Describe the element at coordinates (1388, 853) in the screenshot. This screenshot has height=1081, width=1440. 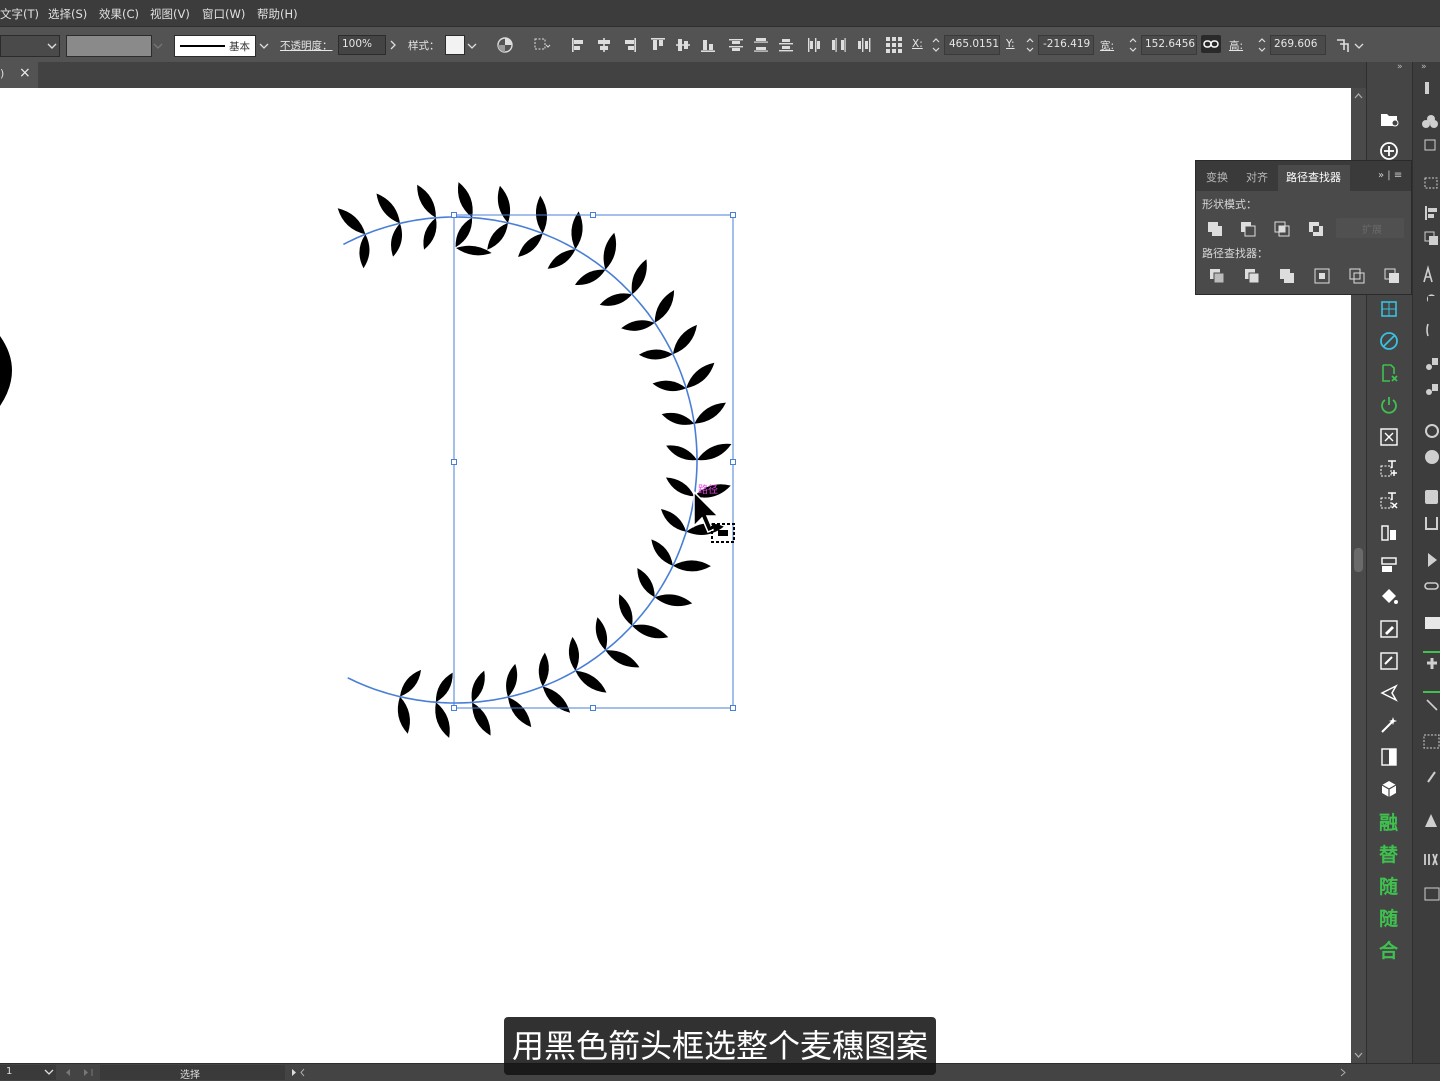
I see `plugin-ti: 替` at that location.